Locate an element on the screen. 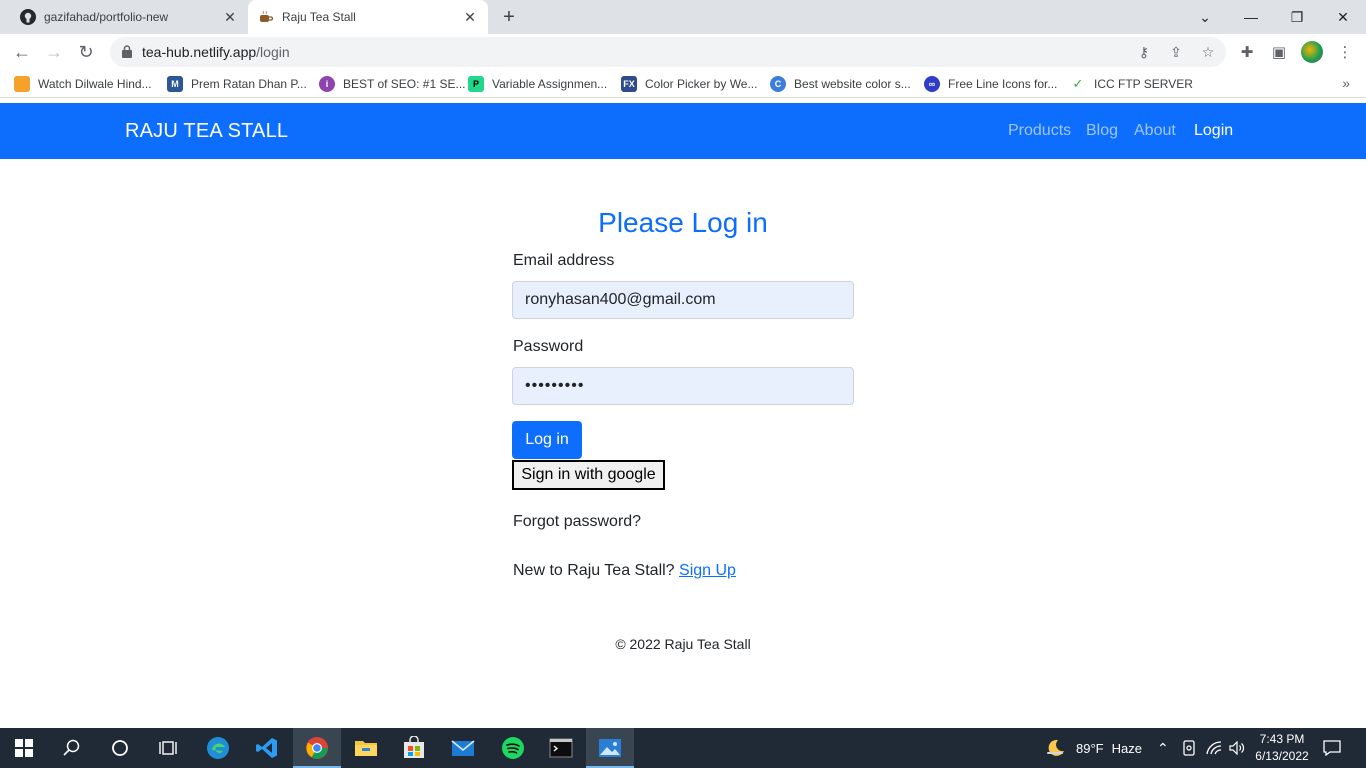 Image resolution: width=1366 pixels, height=768 pixels. chevron-up-icon: ⌃ is located at coordinates (1163, 748).